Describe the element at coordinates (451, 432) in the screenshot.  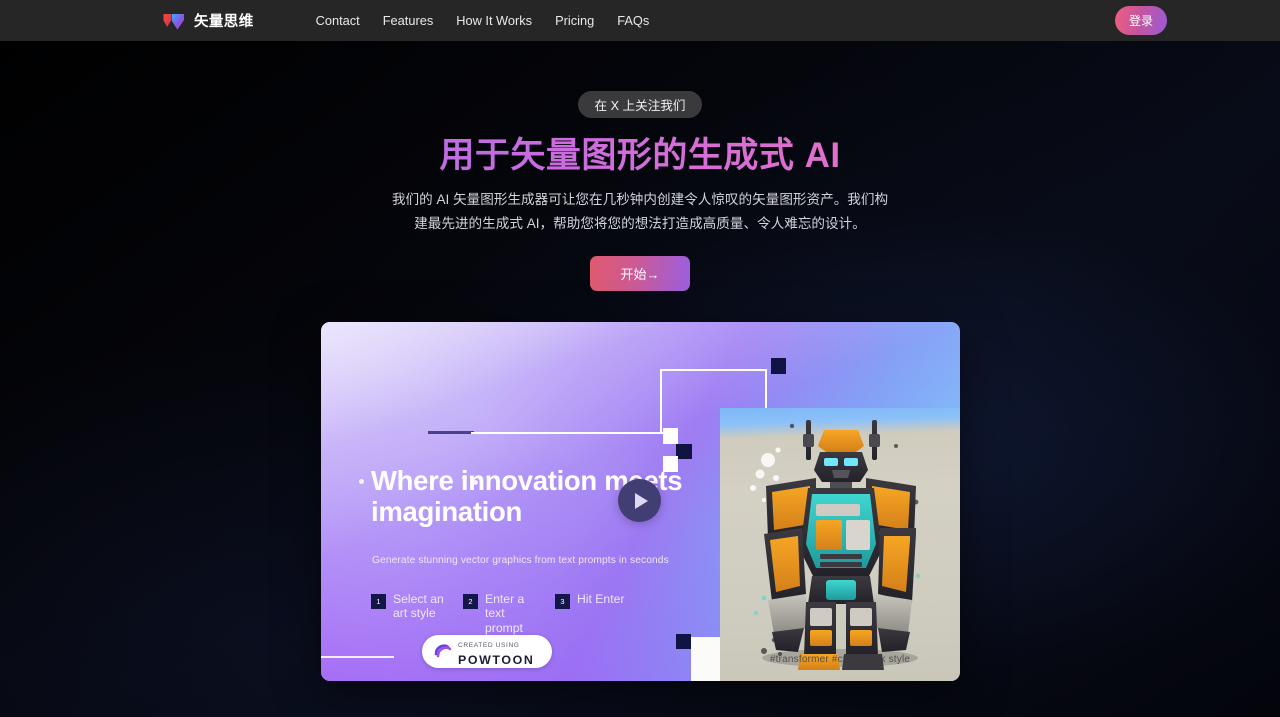
I see `decorative-line-dark` at that location.